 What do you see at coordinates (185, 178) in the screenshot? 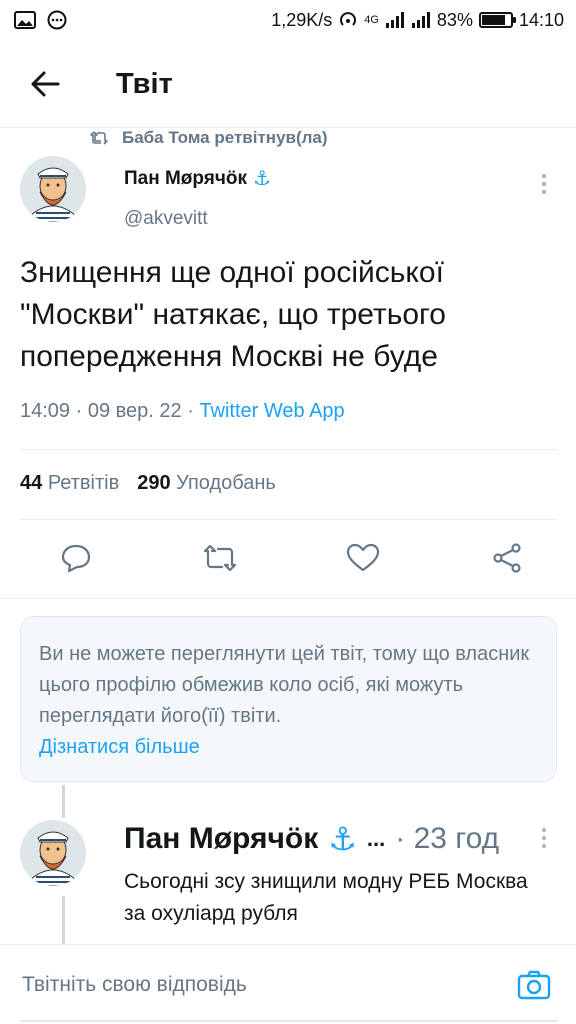
I see `author-name-text: Пан Мøрячöк` at bounding box center [185, 178].